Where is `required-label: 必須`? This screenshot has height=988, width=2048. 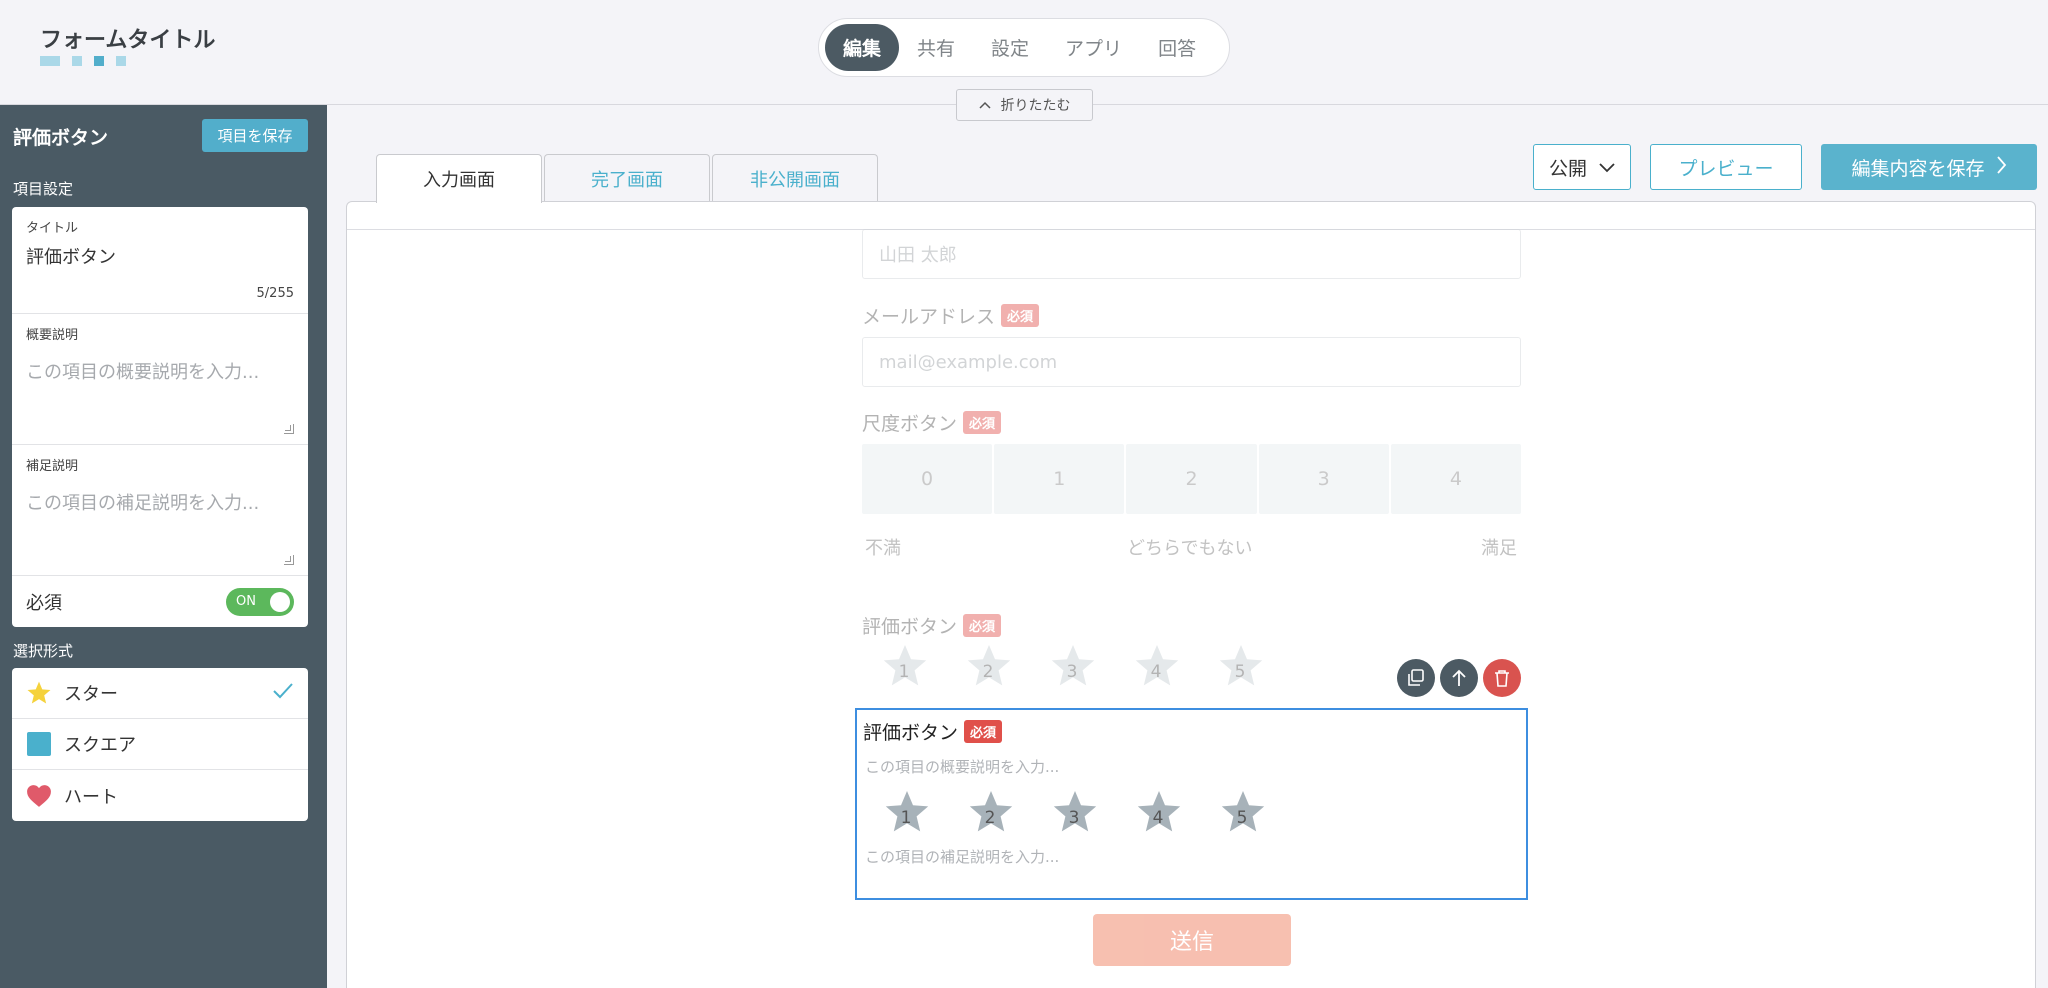 required-label: 必須 is located at coordinates (44, 603).